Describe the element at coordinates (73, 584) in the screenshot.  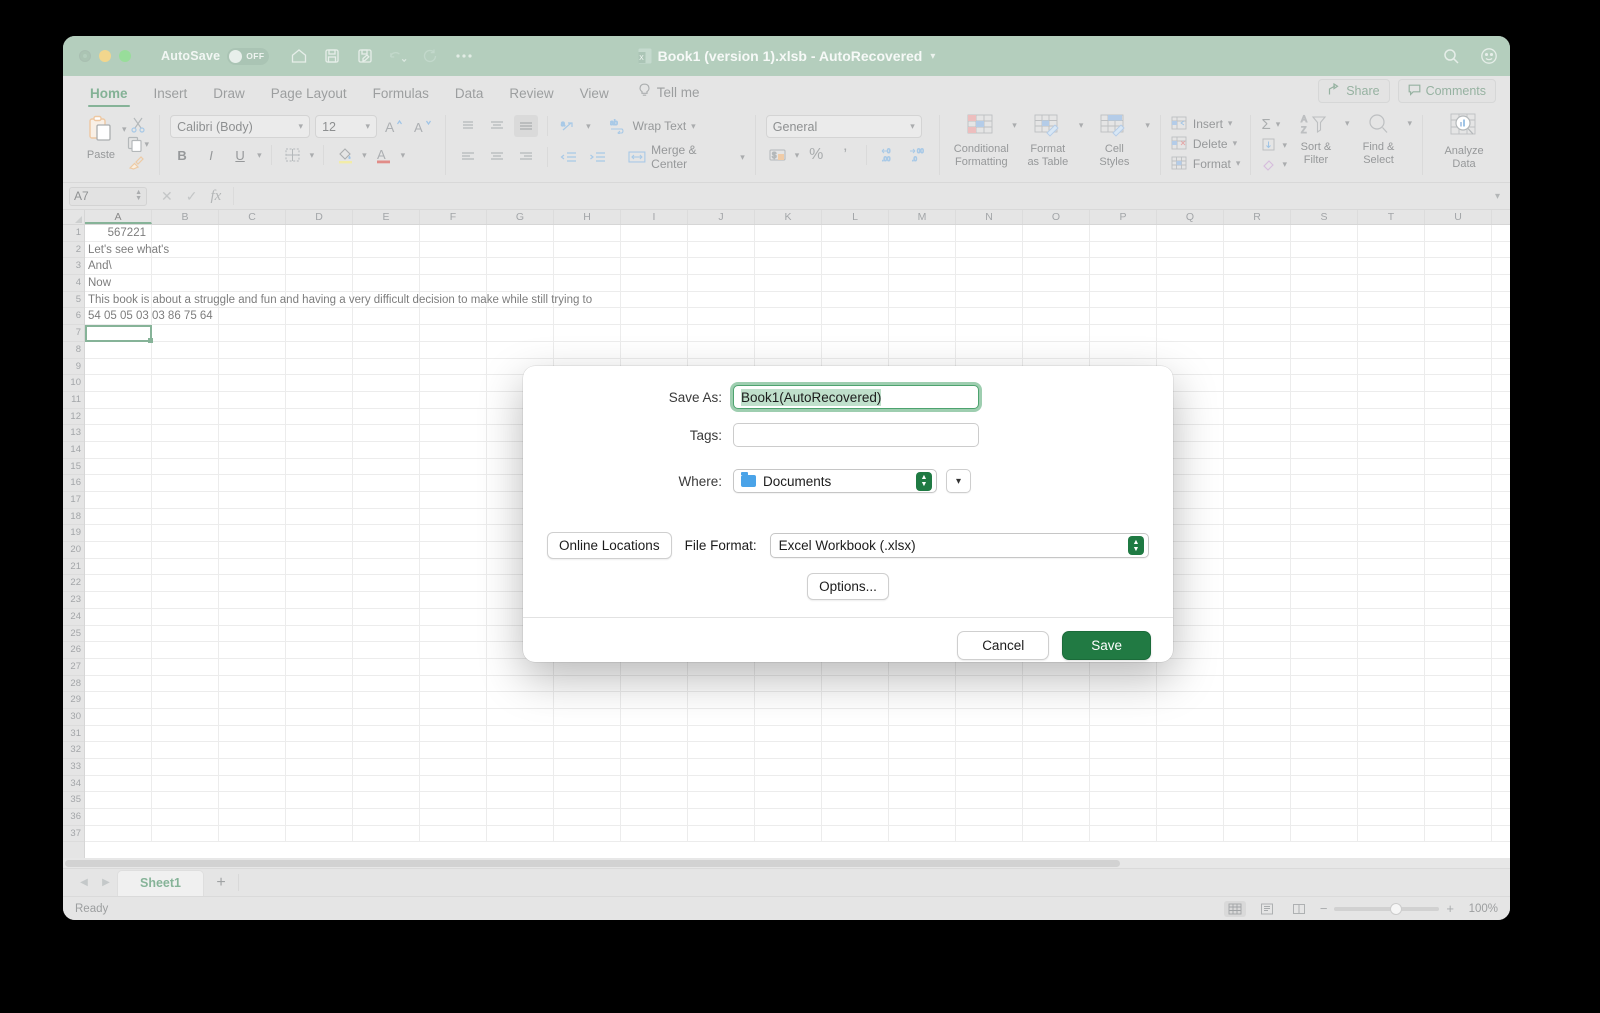
I see `row-header-22: 22` at that location.